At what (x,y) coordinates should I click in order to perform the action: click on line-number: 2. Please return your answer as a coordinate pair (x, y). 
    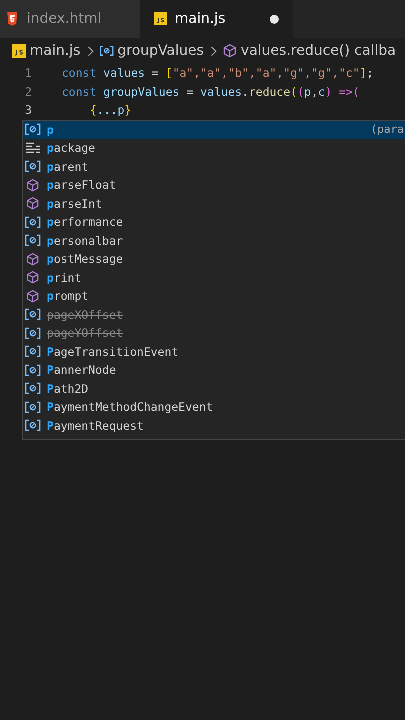
    Looking at the image, I should click on (28, 91).